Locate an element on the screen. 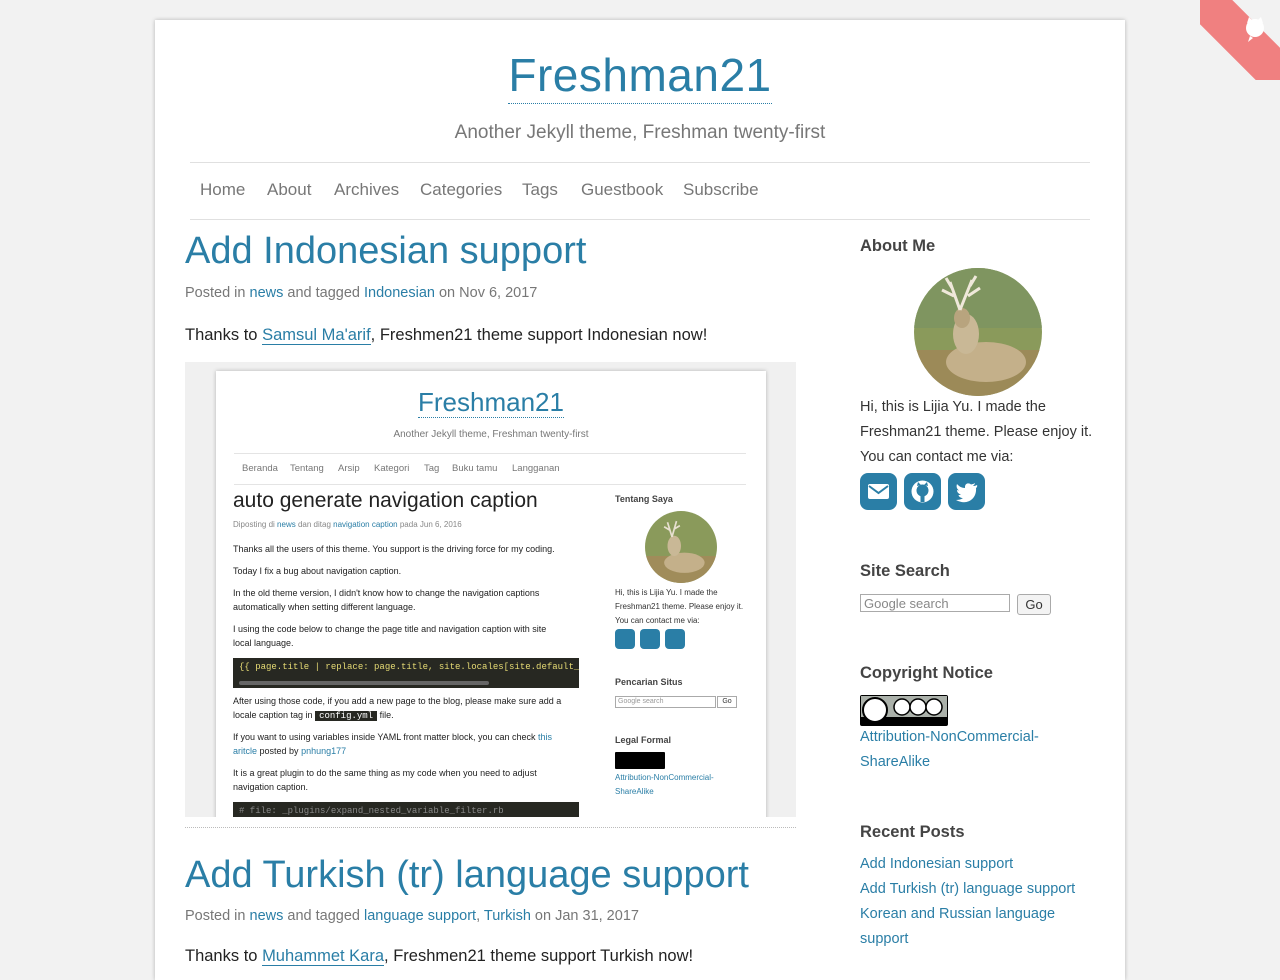  shot-meta-label: dan ditag is located at coordinates (314, 524).